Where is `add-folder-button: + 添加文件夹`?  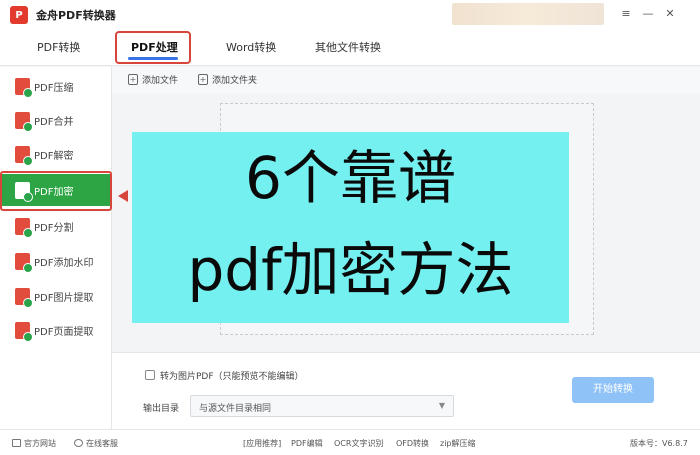
add-folder-button: + 添加文件夹 is located at coordinates (227, 79).